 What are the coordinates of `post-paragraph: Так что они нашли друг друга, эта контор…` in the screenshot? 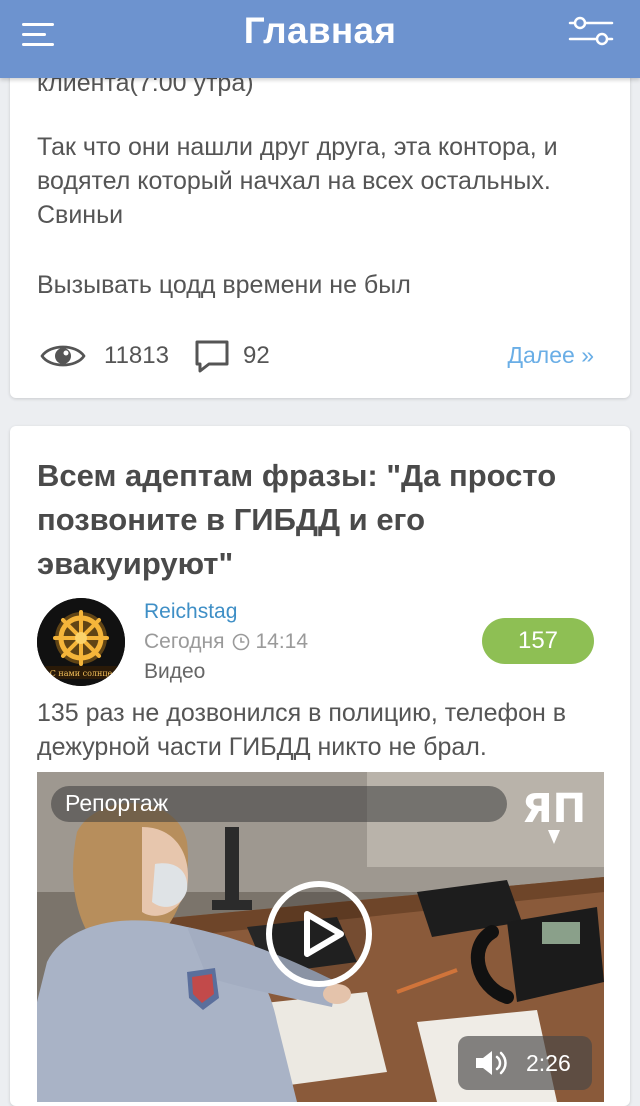 It's located at (297, 181).